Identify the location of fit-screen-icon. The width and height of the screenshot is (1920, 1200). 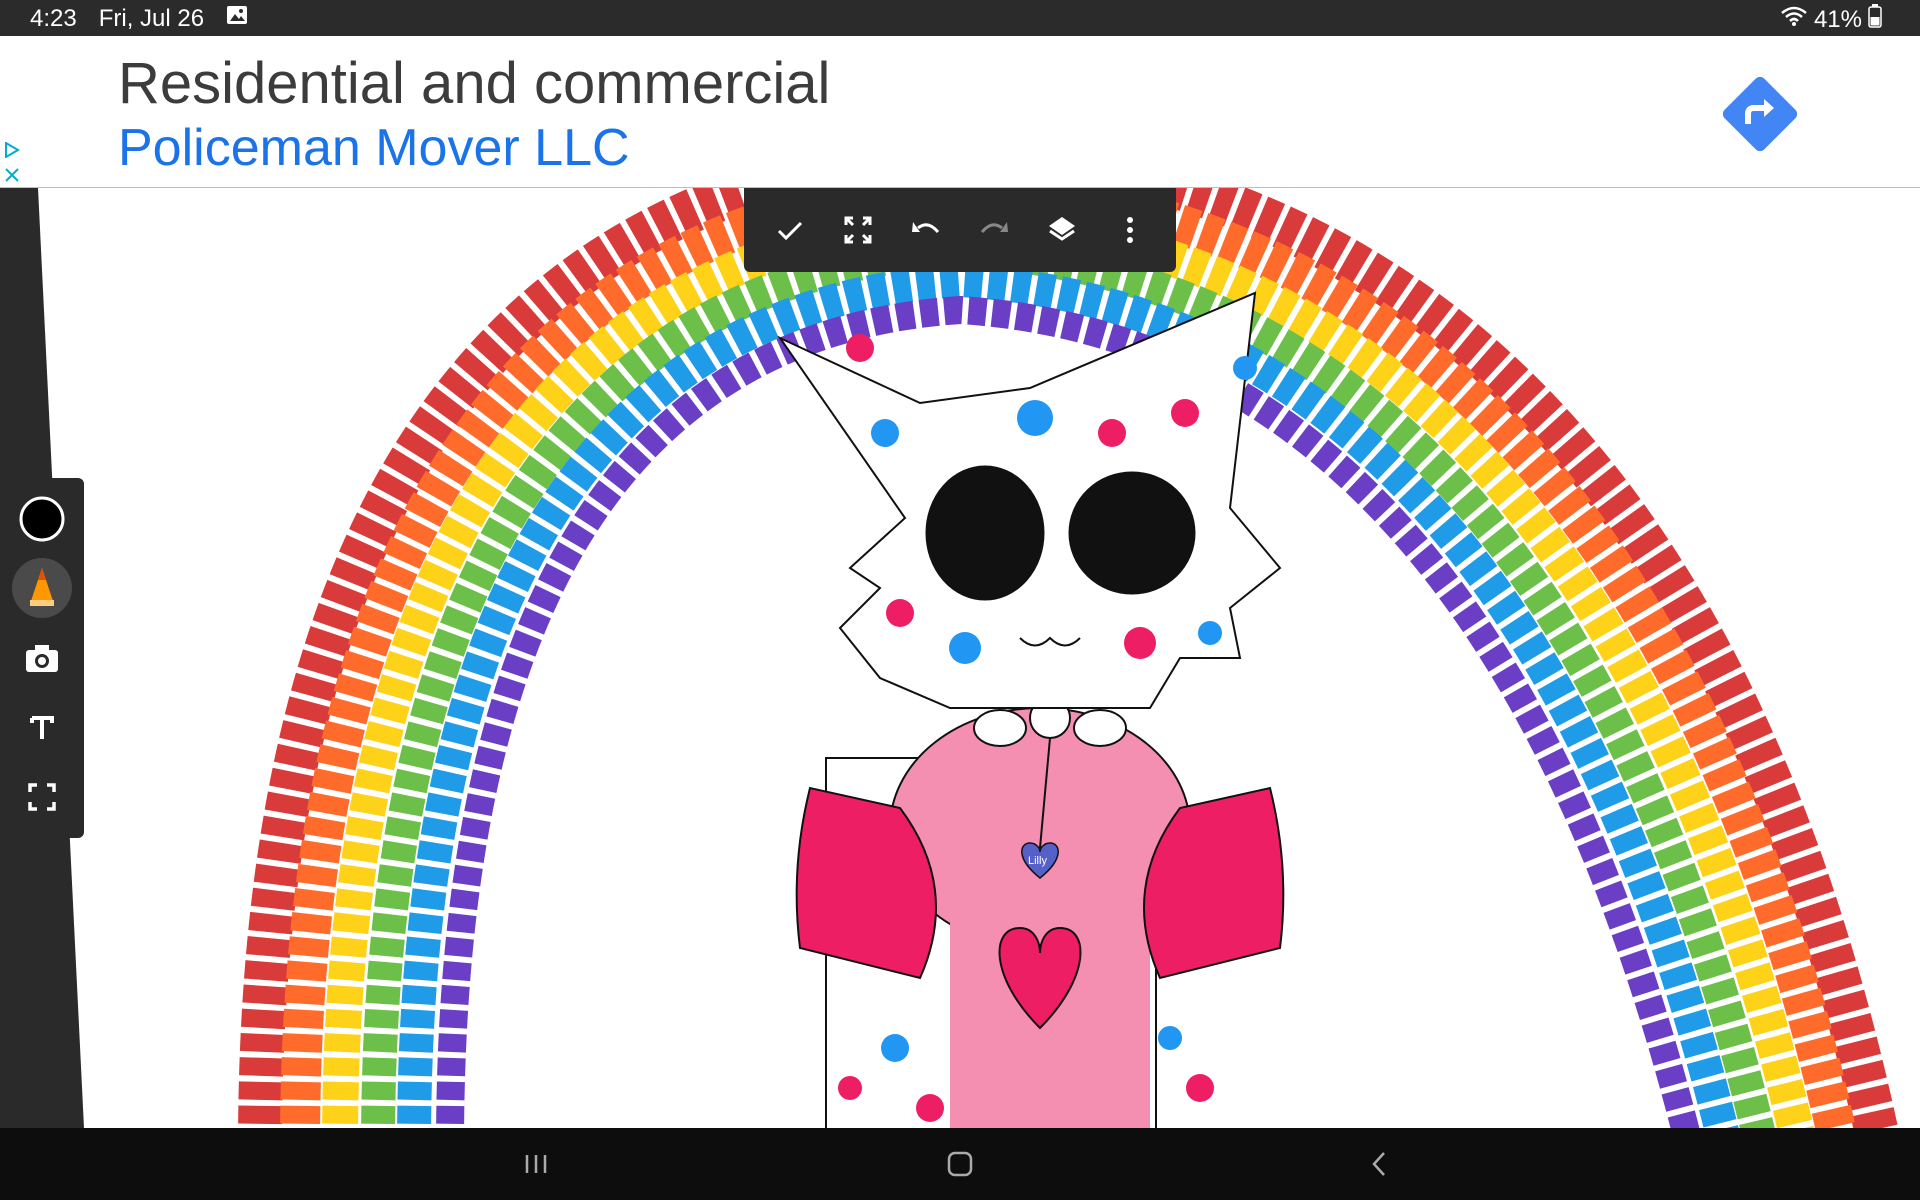
(42, 797).